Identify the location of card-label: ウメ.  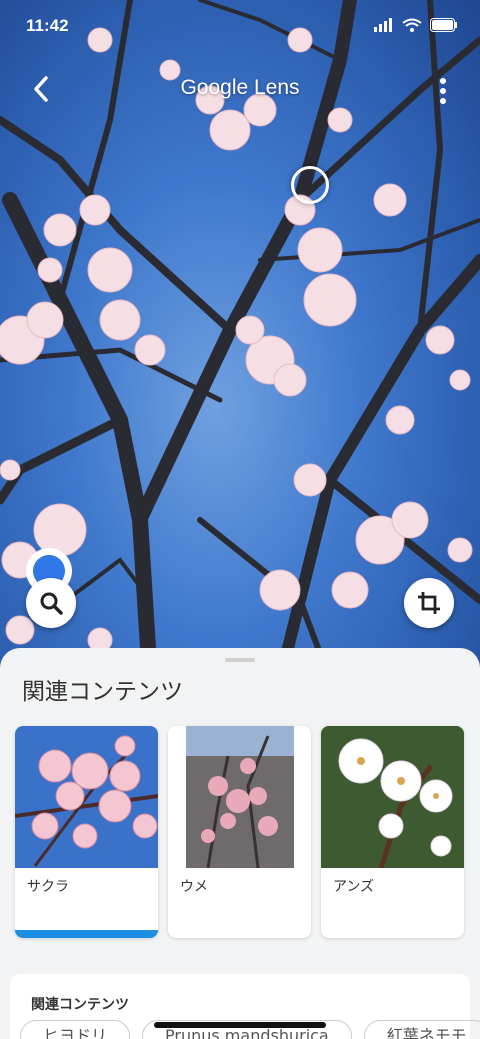
(194, 887).